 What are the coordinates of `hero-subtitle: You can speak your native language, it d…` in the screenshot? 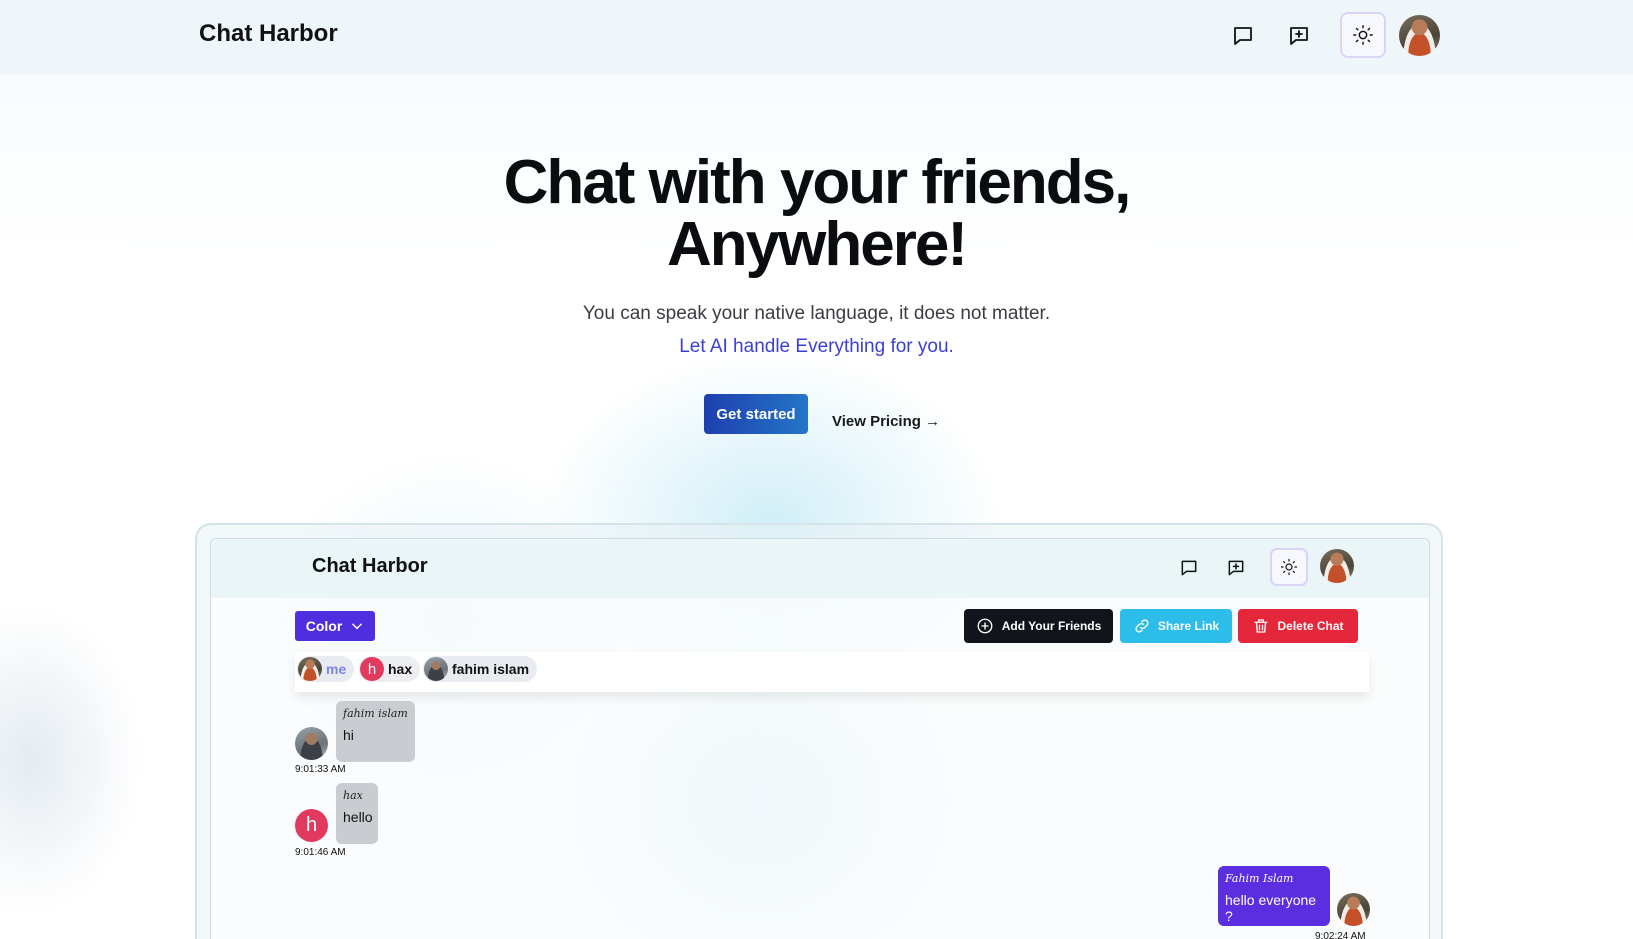 It's located at (816, 313).